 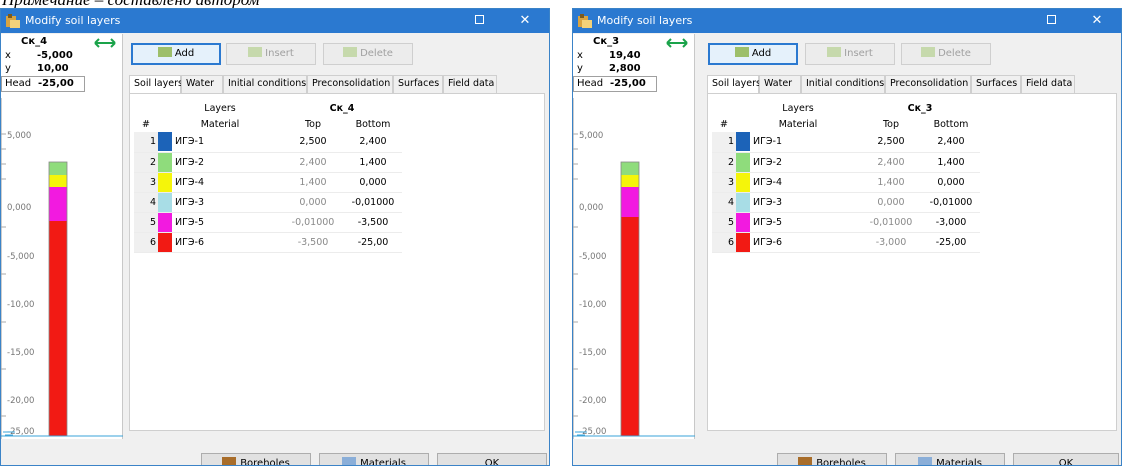 I want to click on scale-label: 5,000, so click(x=591, y=136).